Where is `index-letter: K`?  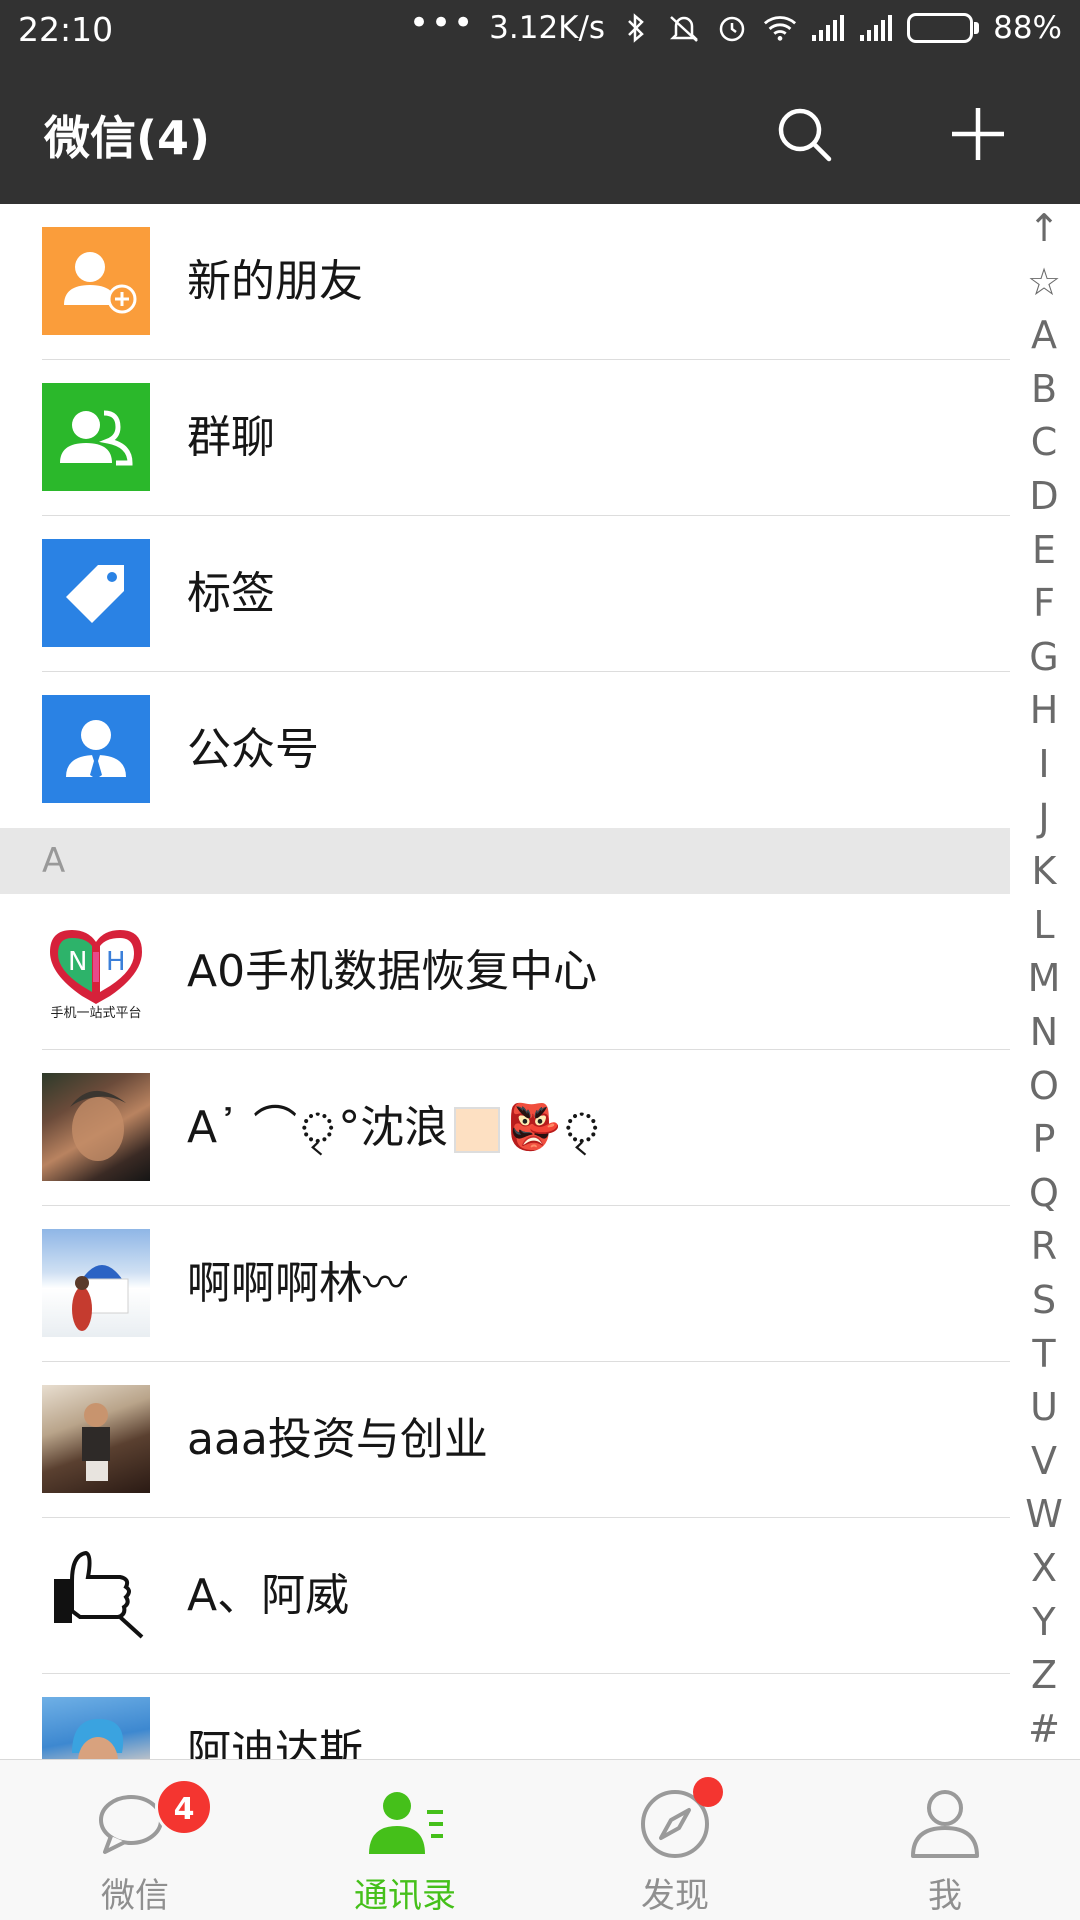 index-letter: K is located at coordinates (1044, 871).